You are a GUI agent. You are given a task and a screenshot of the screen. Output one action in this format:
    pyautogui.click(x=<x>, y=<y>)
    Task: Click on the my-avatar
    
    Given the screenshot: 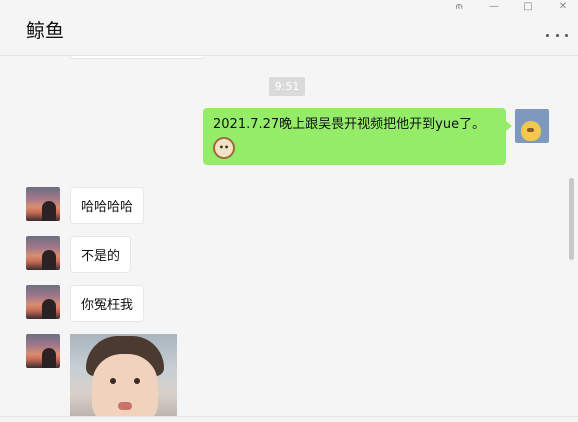 What is the action you would take?
    pyautogui.click(x=532, y=126)
    